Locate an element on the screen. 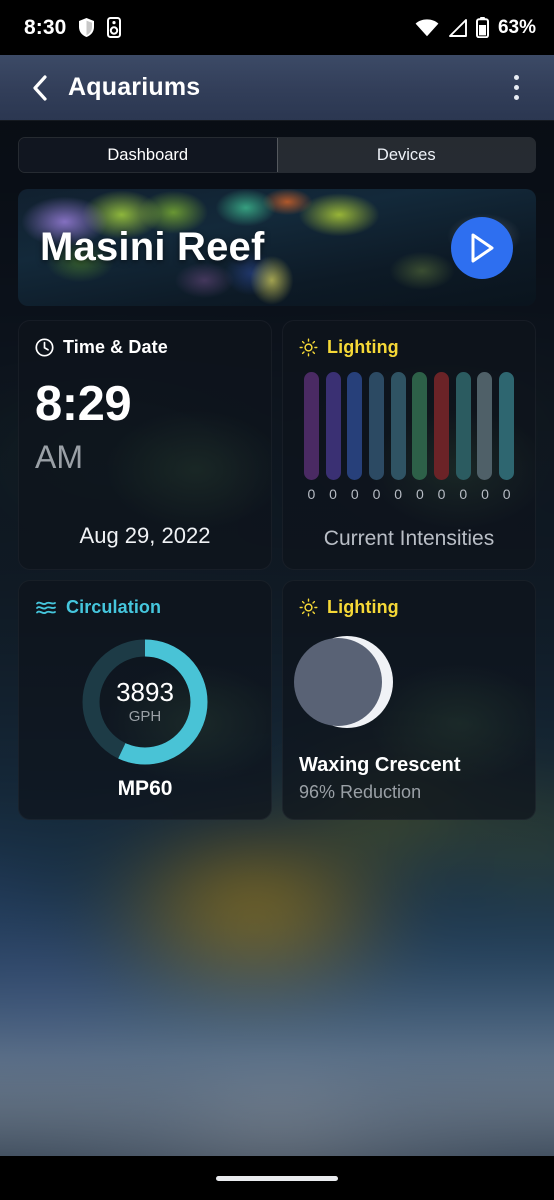  play-button is located at coordinates (482, 247).